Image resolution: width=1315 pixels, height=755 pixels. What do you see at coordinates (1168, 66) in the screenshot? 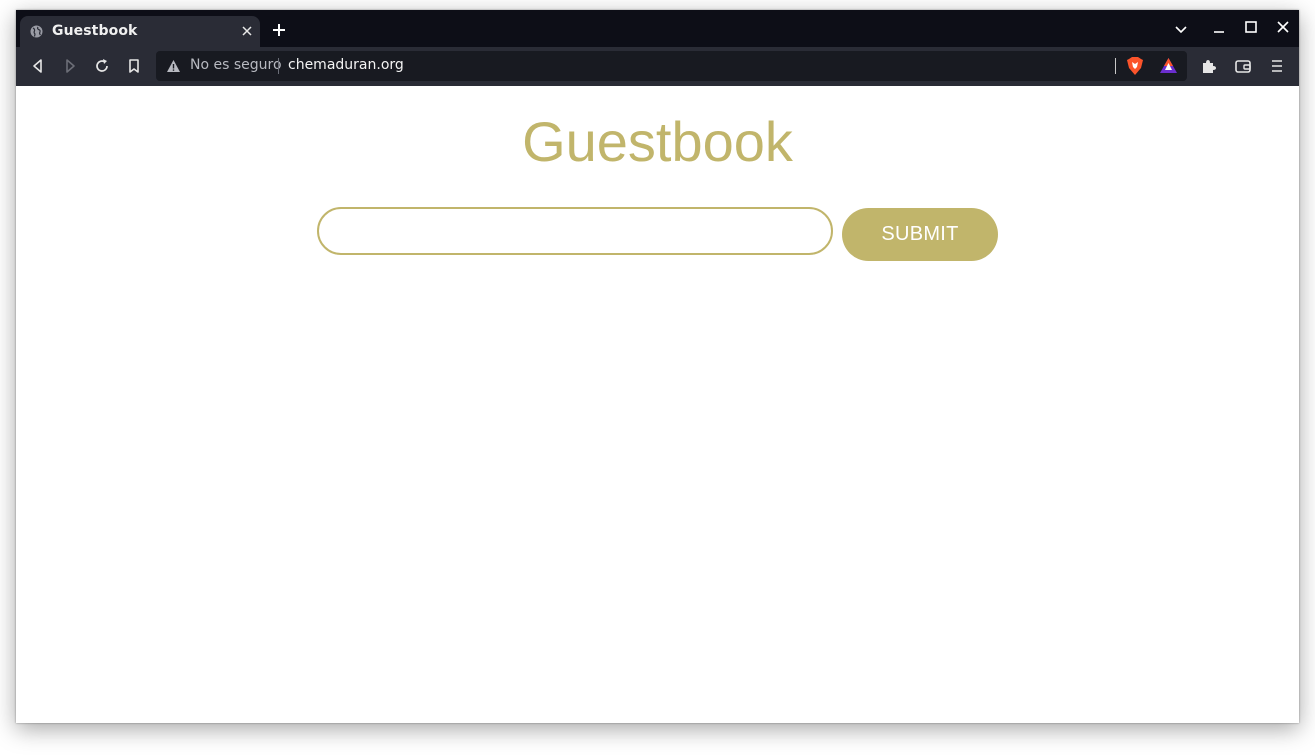
I see `brave-rewards-icon` at bounding box center [1168, 66].